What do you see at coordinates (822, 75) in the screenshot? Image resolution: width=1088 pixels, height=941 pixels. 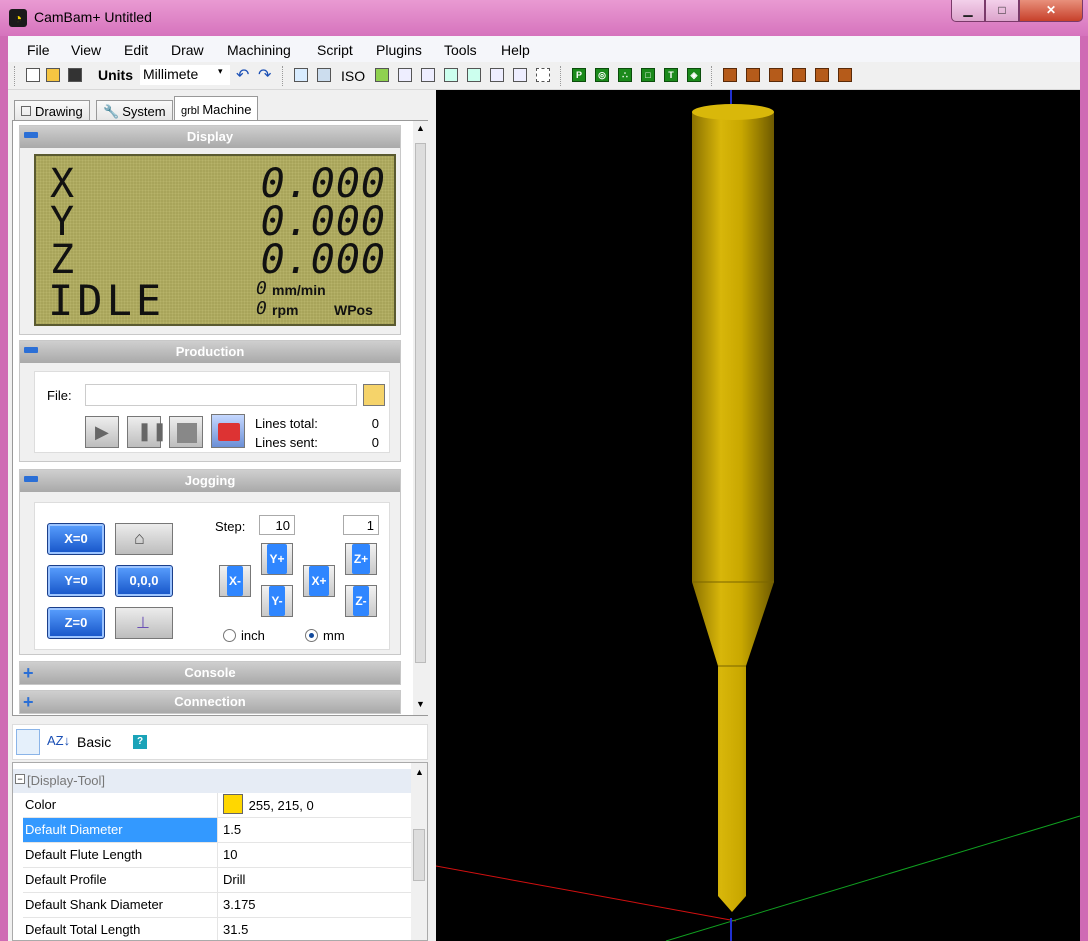 I see `tool-library-icon` at bounding box center [822, 75].